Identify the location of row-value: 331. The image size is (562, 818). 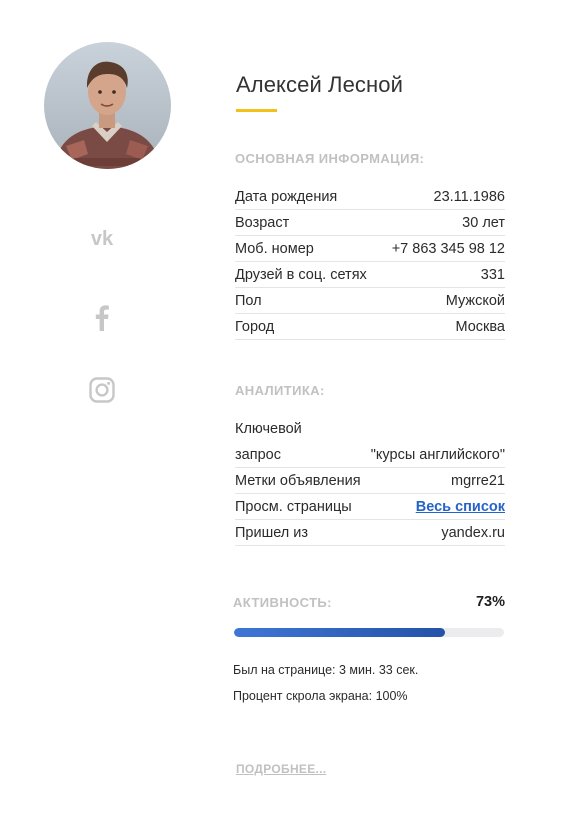
(492, 274).